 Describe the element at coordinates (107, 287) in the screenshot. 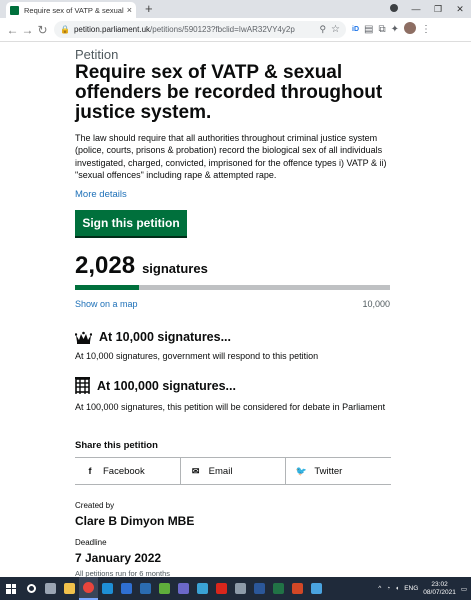

I see `signature-progress-fill` at that location.